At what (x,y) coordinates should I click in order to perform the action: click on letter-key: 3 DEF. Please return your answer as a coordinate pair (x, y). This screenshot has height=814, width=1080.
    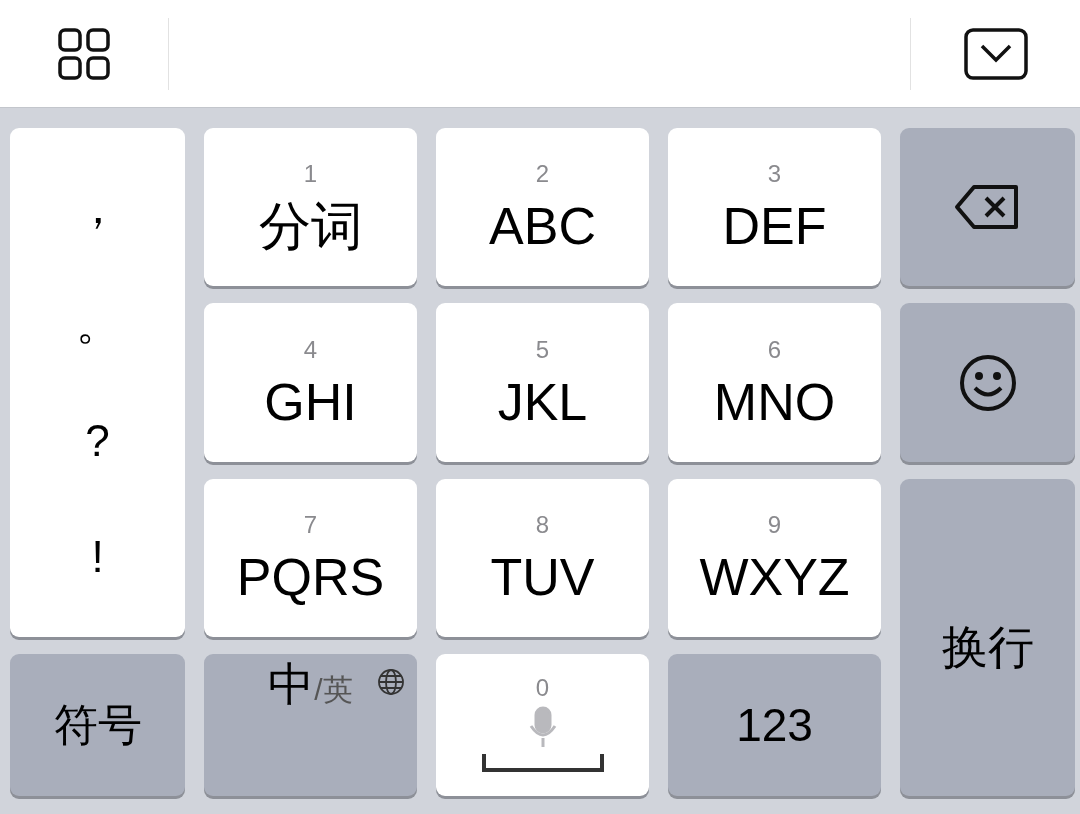
    Looking at the image, I should click on (774, 207).